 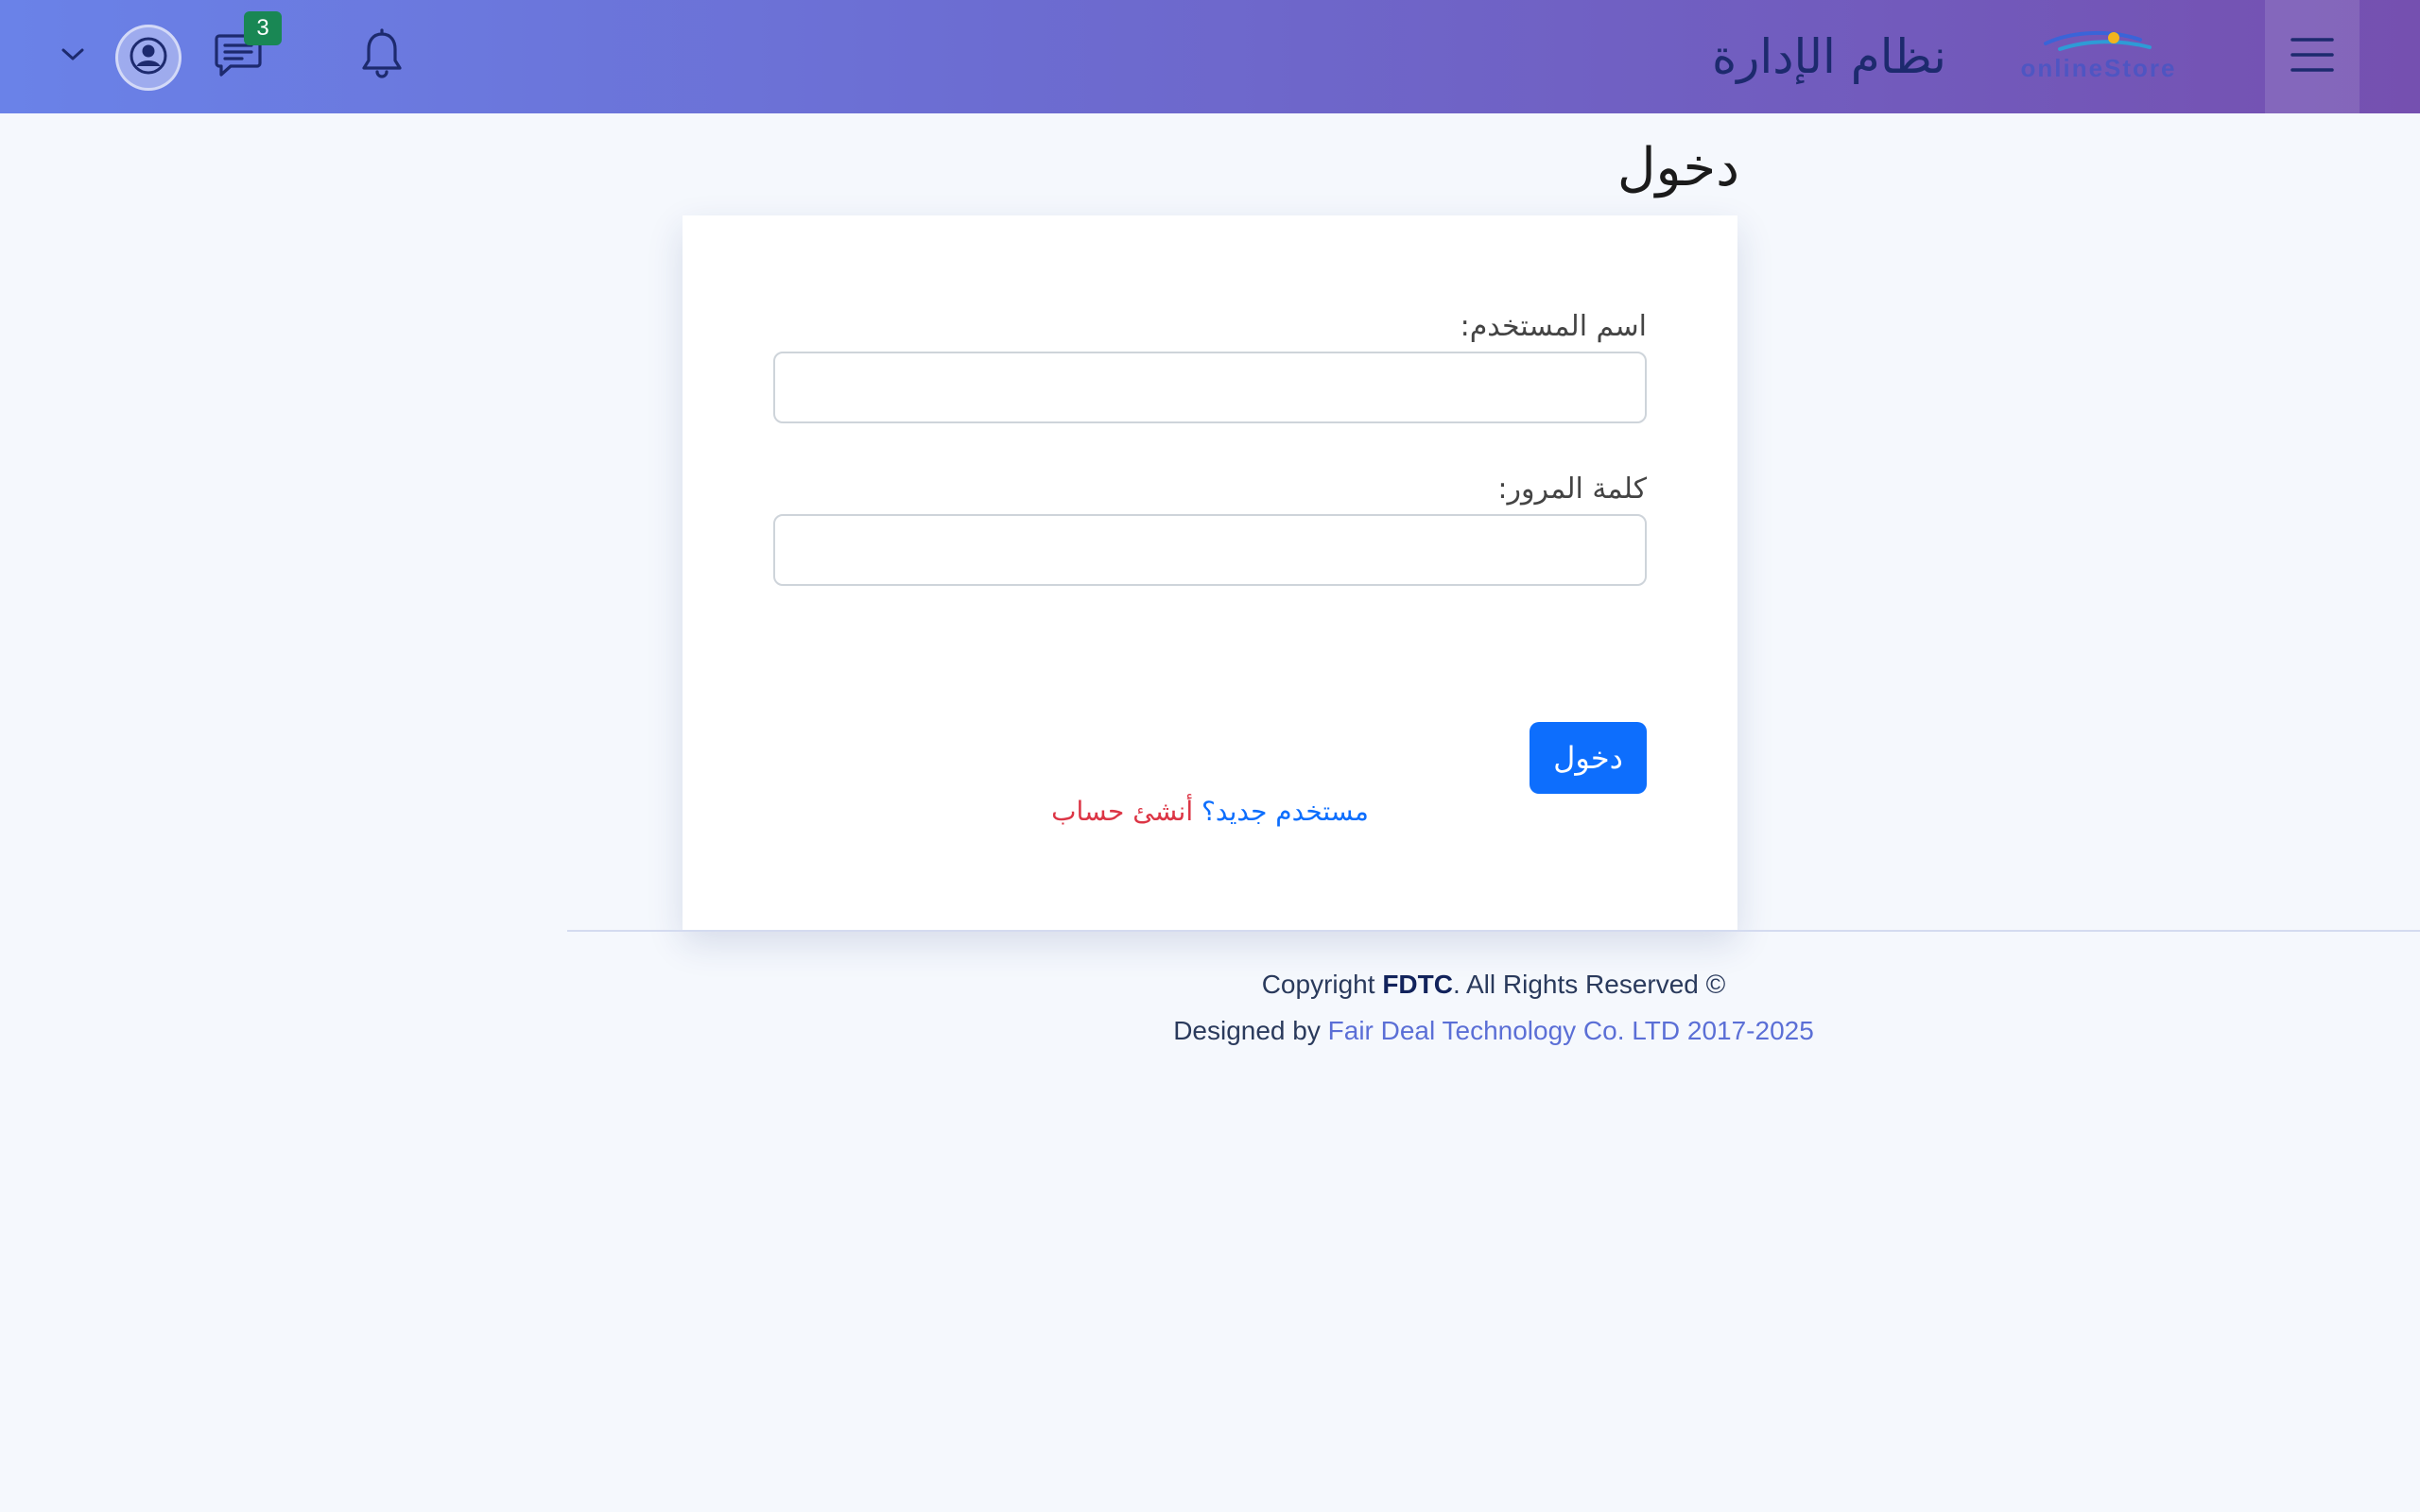 What do you see at coordinates (1572, 489) in the screenshot?
I see `password-label: كلمة المرور:` at bounding box center [1572, 489].